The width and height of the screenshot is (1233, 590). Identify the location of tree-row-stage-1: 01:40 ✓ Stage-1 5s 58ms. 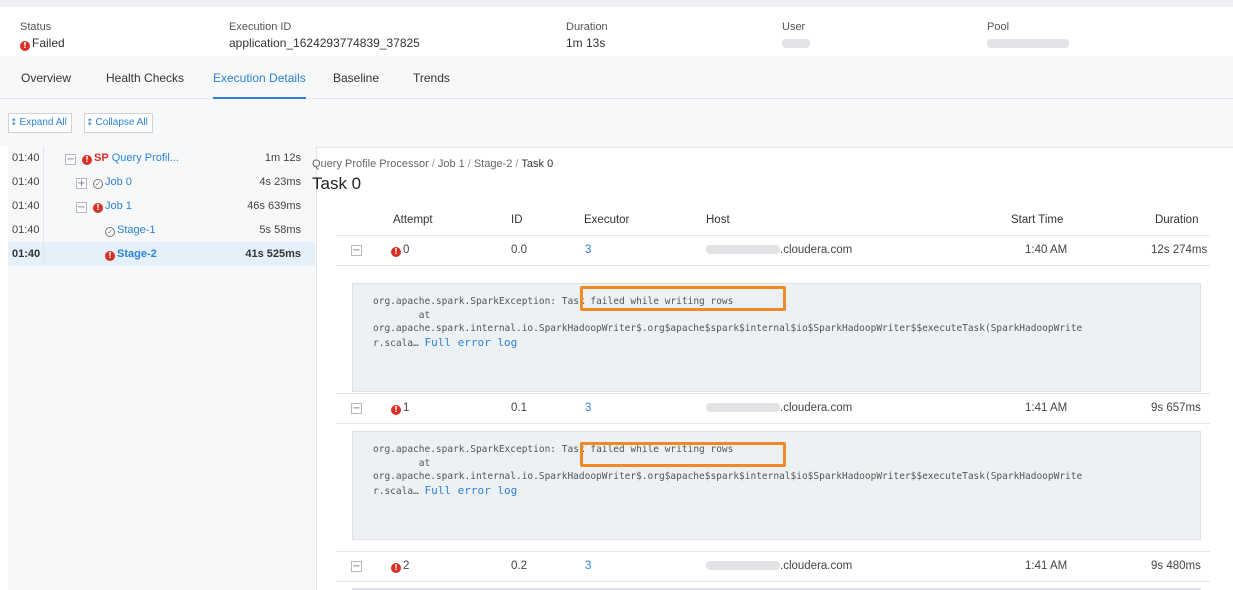
(161, 230).